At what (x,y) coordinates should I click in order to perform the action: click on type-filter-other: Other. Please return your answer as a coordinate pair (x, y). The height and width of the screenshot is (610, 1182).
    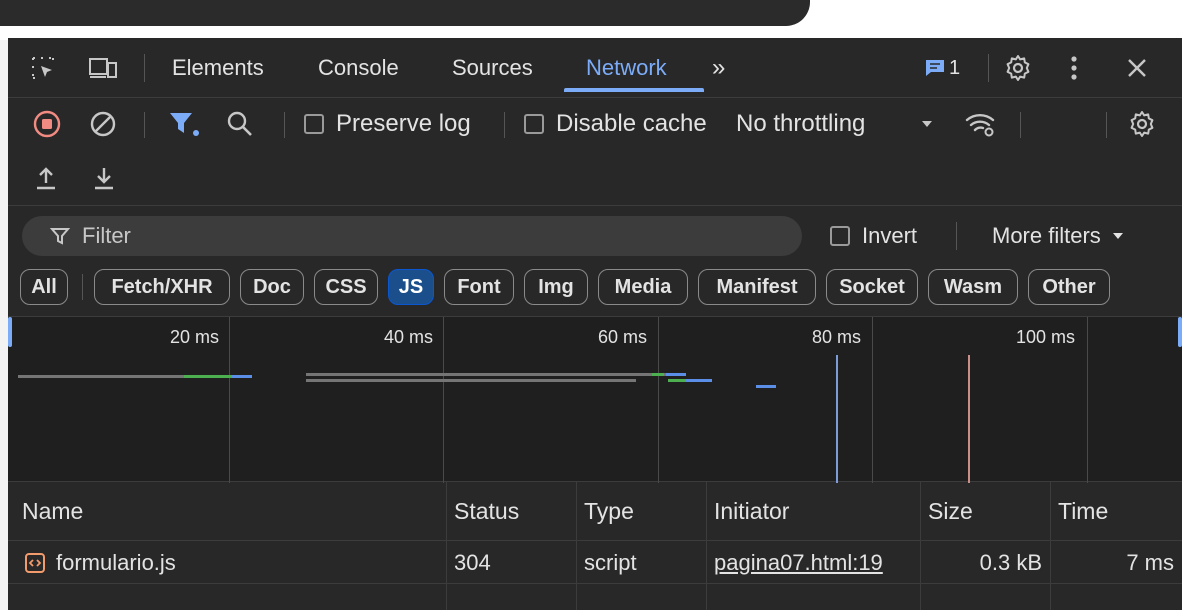
    Looking at the image, I should click on (1069, 287).